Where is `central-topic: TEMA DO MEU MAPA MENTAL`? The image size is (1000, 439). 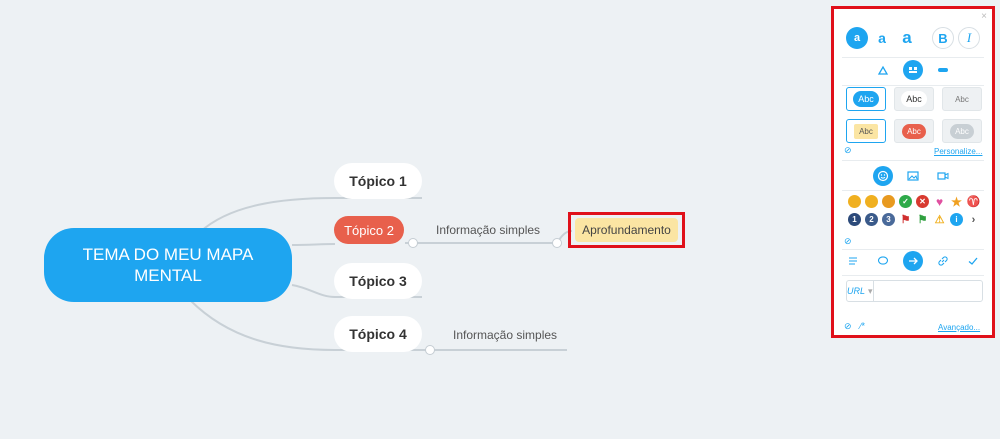 central-topic: TEMA DO MEU MAPA MENTAL is located at coordinates (168, 265).